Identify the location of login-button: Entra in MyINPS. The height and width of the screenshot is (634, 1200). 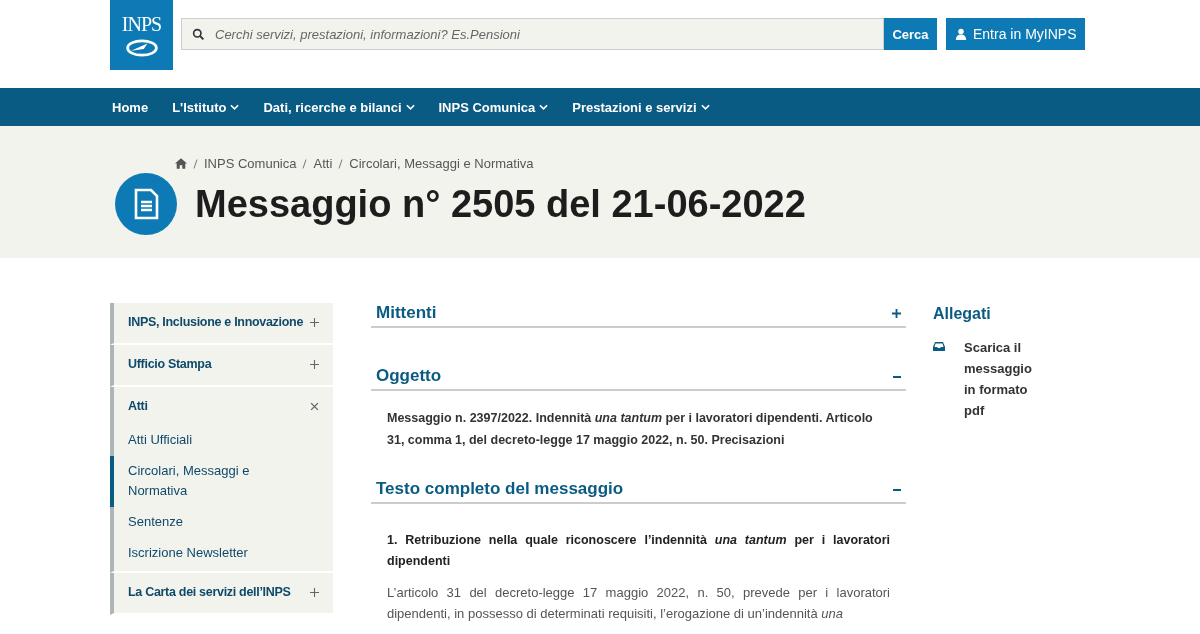
(1016, 34).